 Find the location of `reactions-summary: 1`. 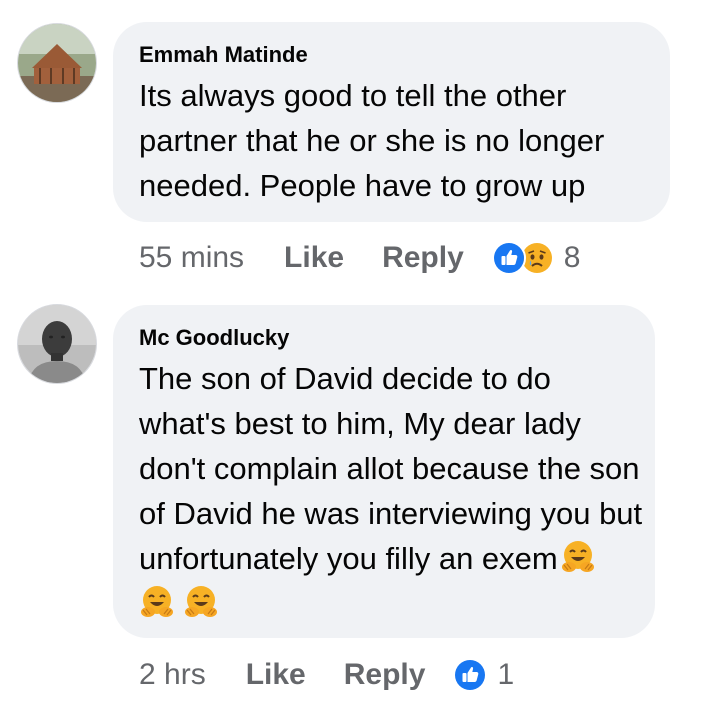

reactions-summary: 1 is located at coordinates (483, 675).